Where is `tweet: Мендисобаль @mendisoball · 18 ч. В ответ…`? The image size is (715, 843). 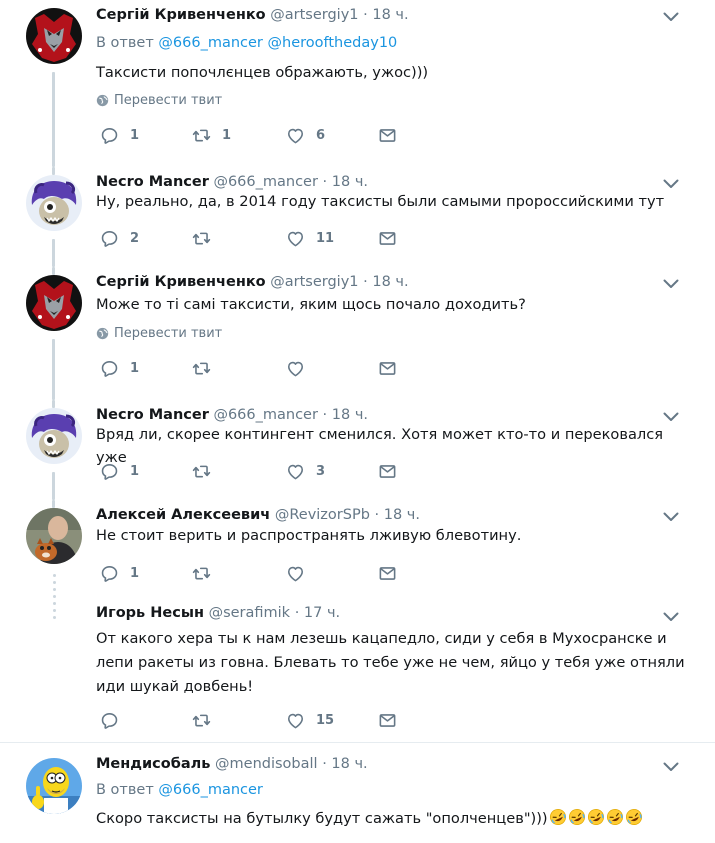
tweet: Мендисобаль @mendisoball · 18 ч. В ответ… is located at coordinates (357, 797).